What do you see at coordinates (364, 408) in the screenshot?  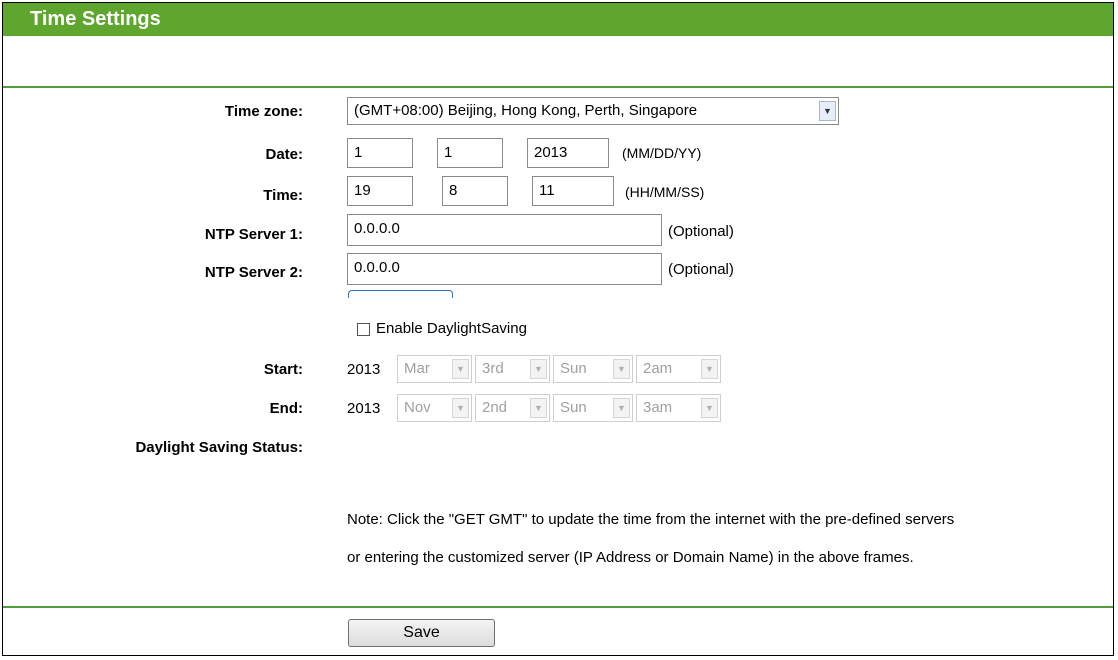 I see `end-year: 2013` at bounding box center [364, 408].